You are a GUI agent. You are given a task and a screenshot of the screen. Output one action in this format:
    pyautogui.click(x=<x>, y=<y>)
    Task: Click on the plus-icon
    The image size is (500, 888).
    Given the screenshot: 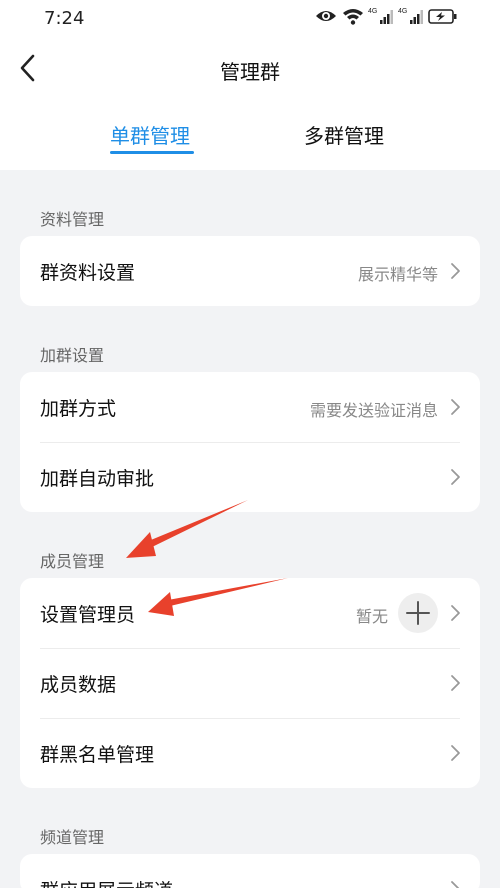 What is the action you would take?
    pyautogui.click(x=418, y=613)
    